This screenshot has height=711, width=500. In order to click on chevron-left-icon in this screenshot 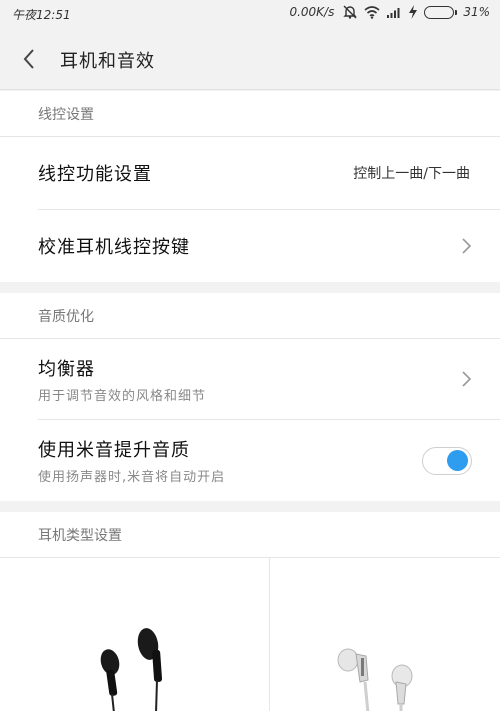, I will do `click(28, 59)`.